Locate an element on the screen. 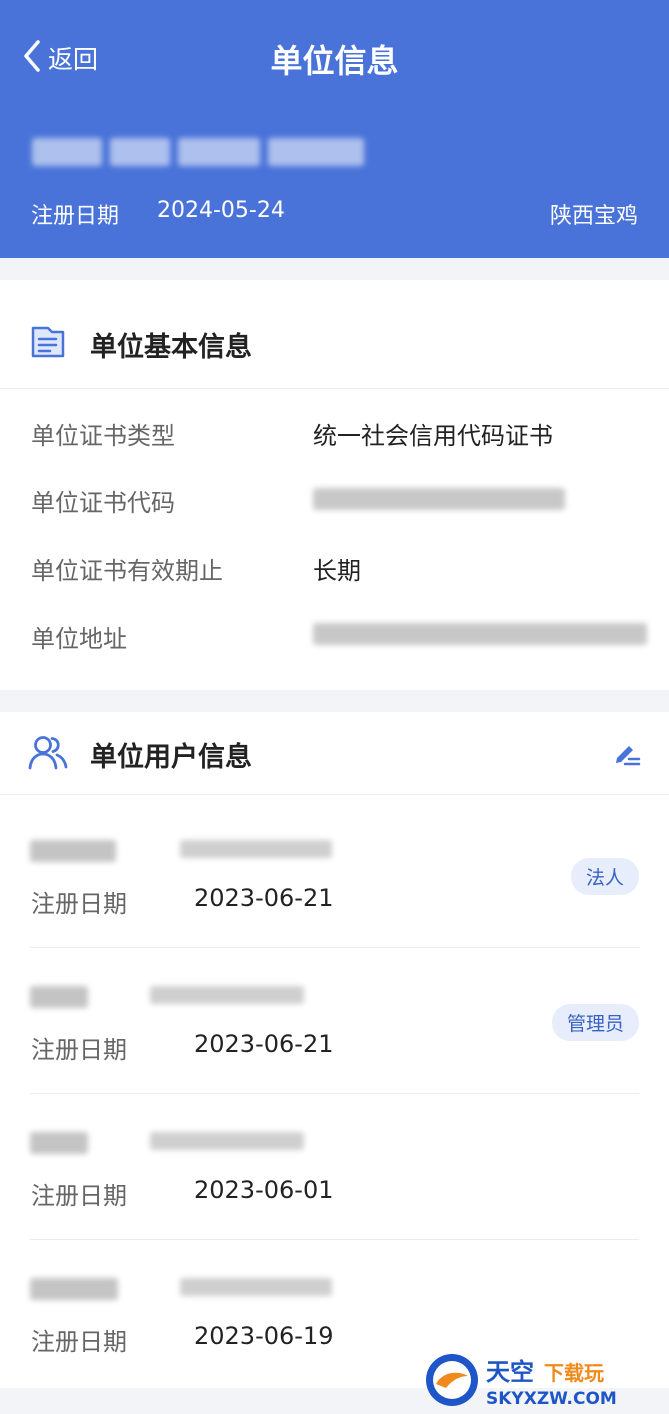 The image size is (669, 1414). cert-expiry-label: 单位证书有效期止 is located at coordinates (127, 571).